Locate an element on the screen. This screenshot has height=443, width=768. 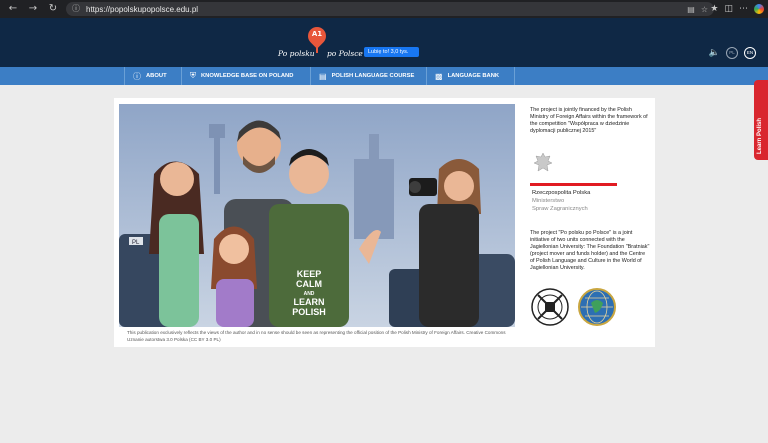
nav-knowledge-base: ⛨ KNOWLEDGE BASE ON POLAND is located at coordinates (237, 76).